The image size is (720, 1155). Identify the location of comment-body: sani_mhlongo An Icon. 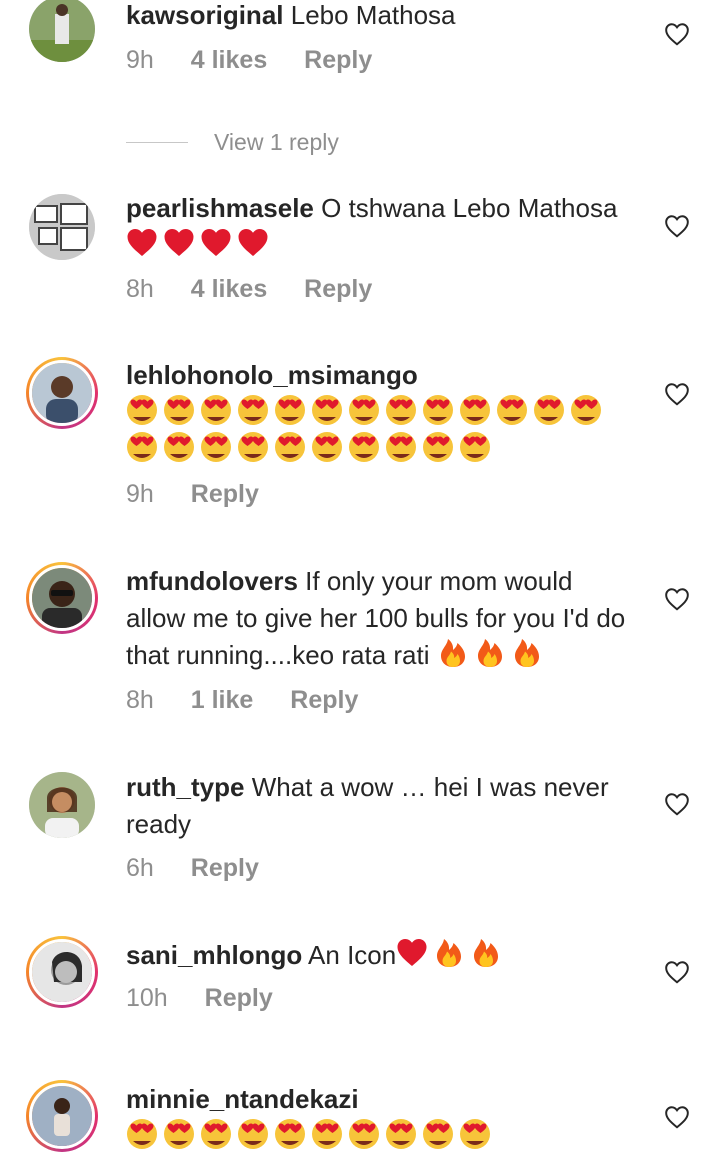
(381, 955).